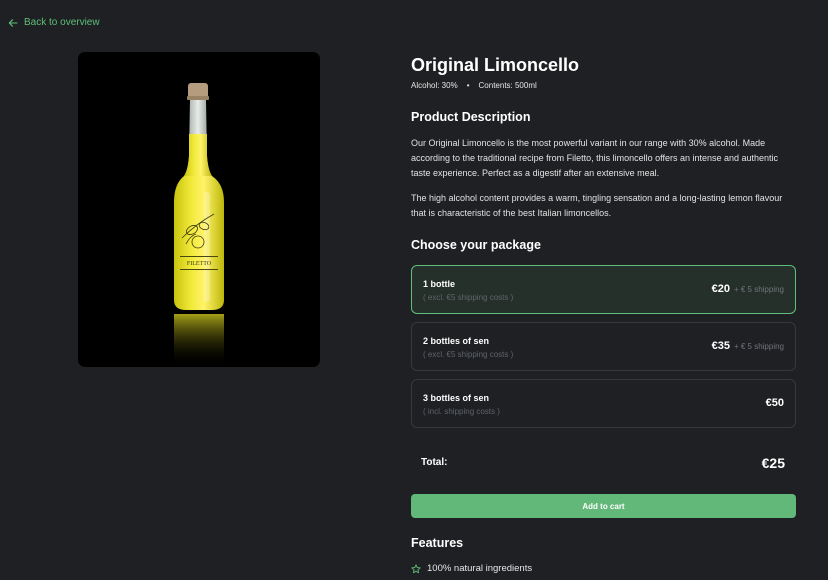  What do you see at coordinates (461, 411) in the screenshot?
I see `package-shipping-note: ( incl. shipping costs )` at bounding box center [461, 411].